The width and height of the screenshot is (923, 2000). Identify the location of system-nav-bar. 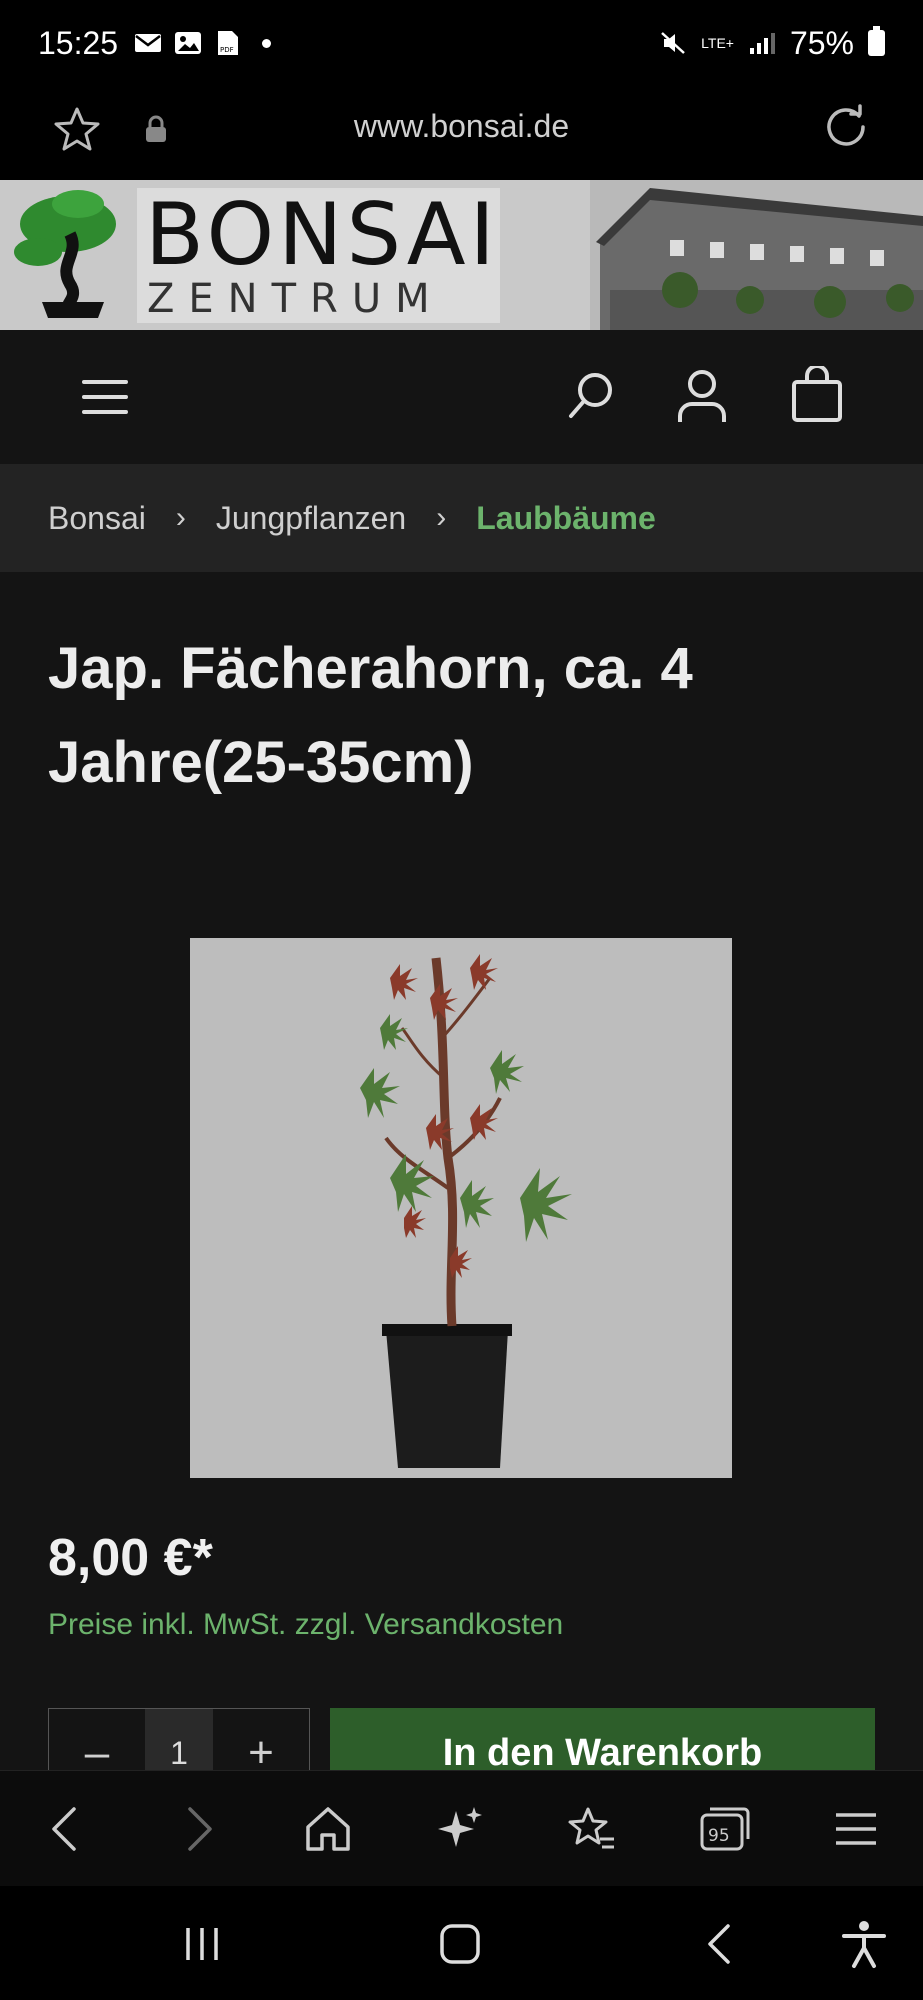
(461, 1943).